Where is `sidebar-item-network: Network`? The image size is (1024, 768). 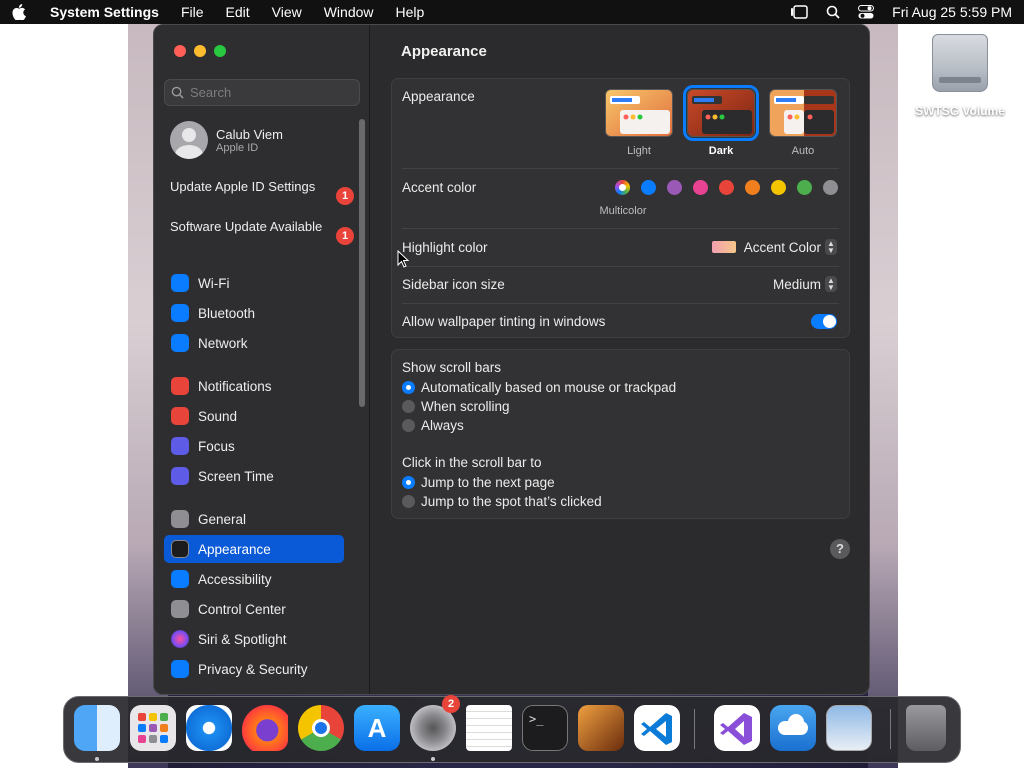 sidebar-item-network: Network is located at coordinates (254, 343).